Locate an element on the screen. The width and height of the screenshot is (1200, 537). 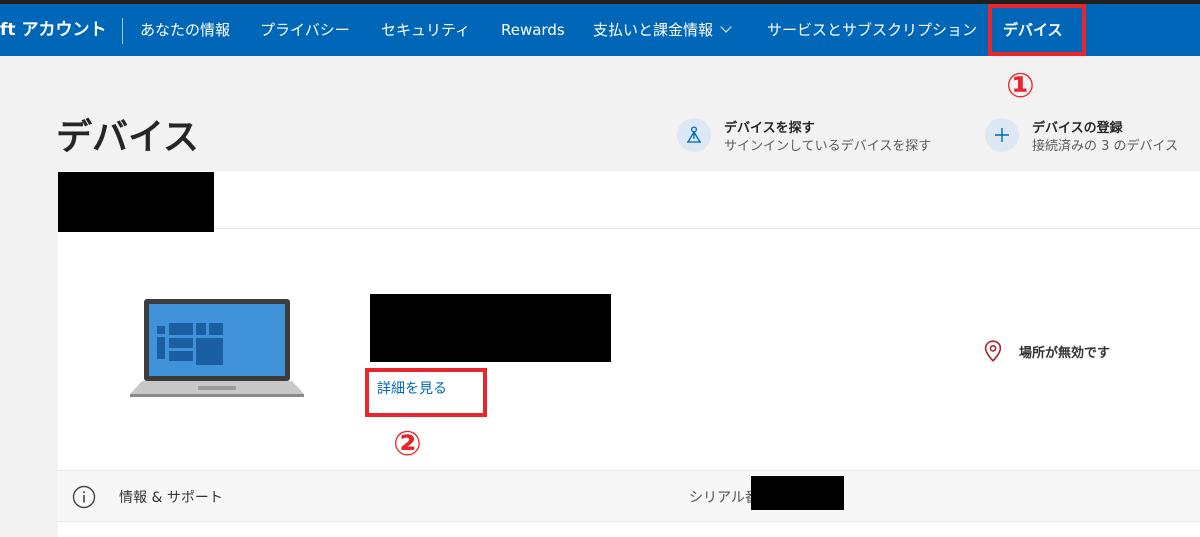
serial-number-label: シリアル番号 is located at coordinates (720, 498).